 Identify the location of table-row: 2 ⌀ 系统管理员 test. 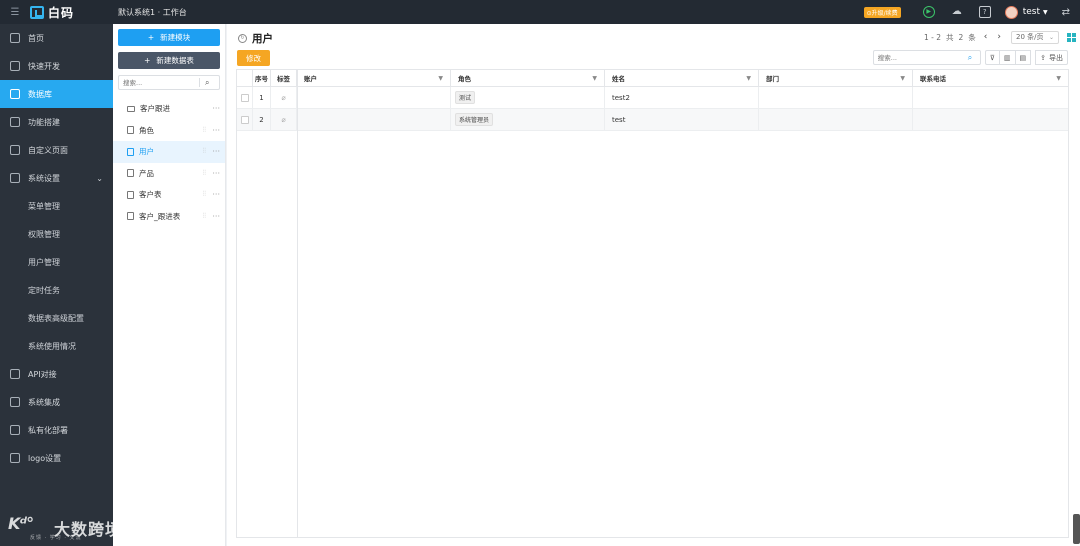
(652, 120).